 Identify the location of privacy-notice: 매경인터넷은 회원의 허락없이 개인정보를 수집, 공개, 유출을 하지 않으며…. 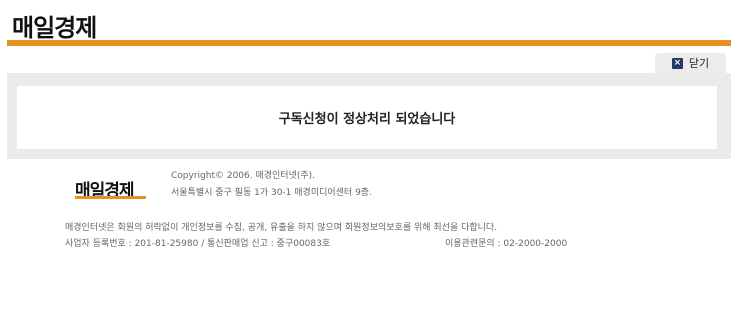
(281, 228).